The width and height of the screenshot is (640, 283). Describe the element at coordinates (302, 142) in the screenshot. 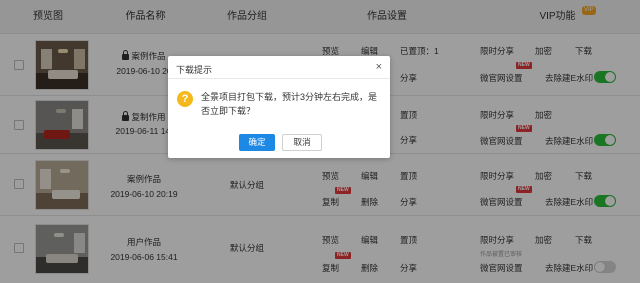

I see `cancel-button: 取消` at that location.